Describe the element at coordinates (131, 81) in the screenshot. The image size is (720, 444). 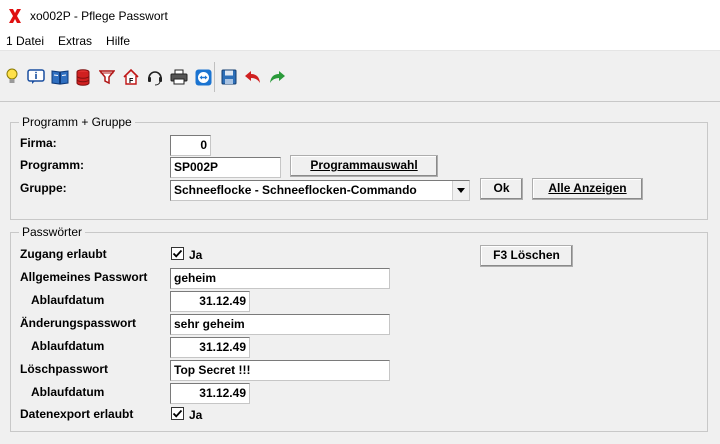
I see `svg-text: F` at that location.